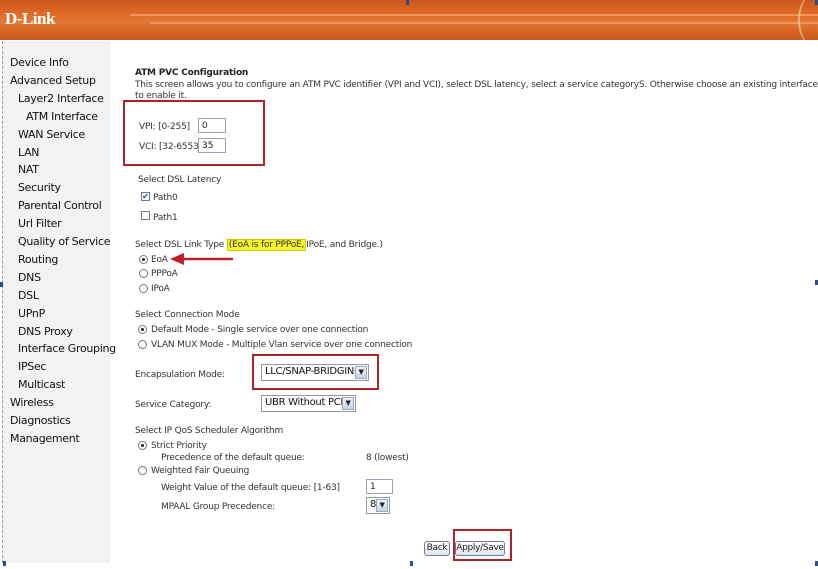 The width and height of the screenshot is (818, 569). I want to click on vpi-label: VPI: [0-255], so click(164, 127).